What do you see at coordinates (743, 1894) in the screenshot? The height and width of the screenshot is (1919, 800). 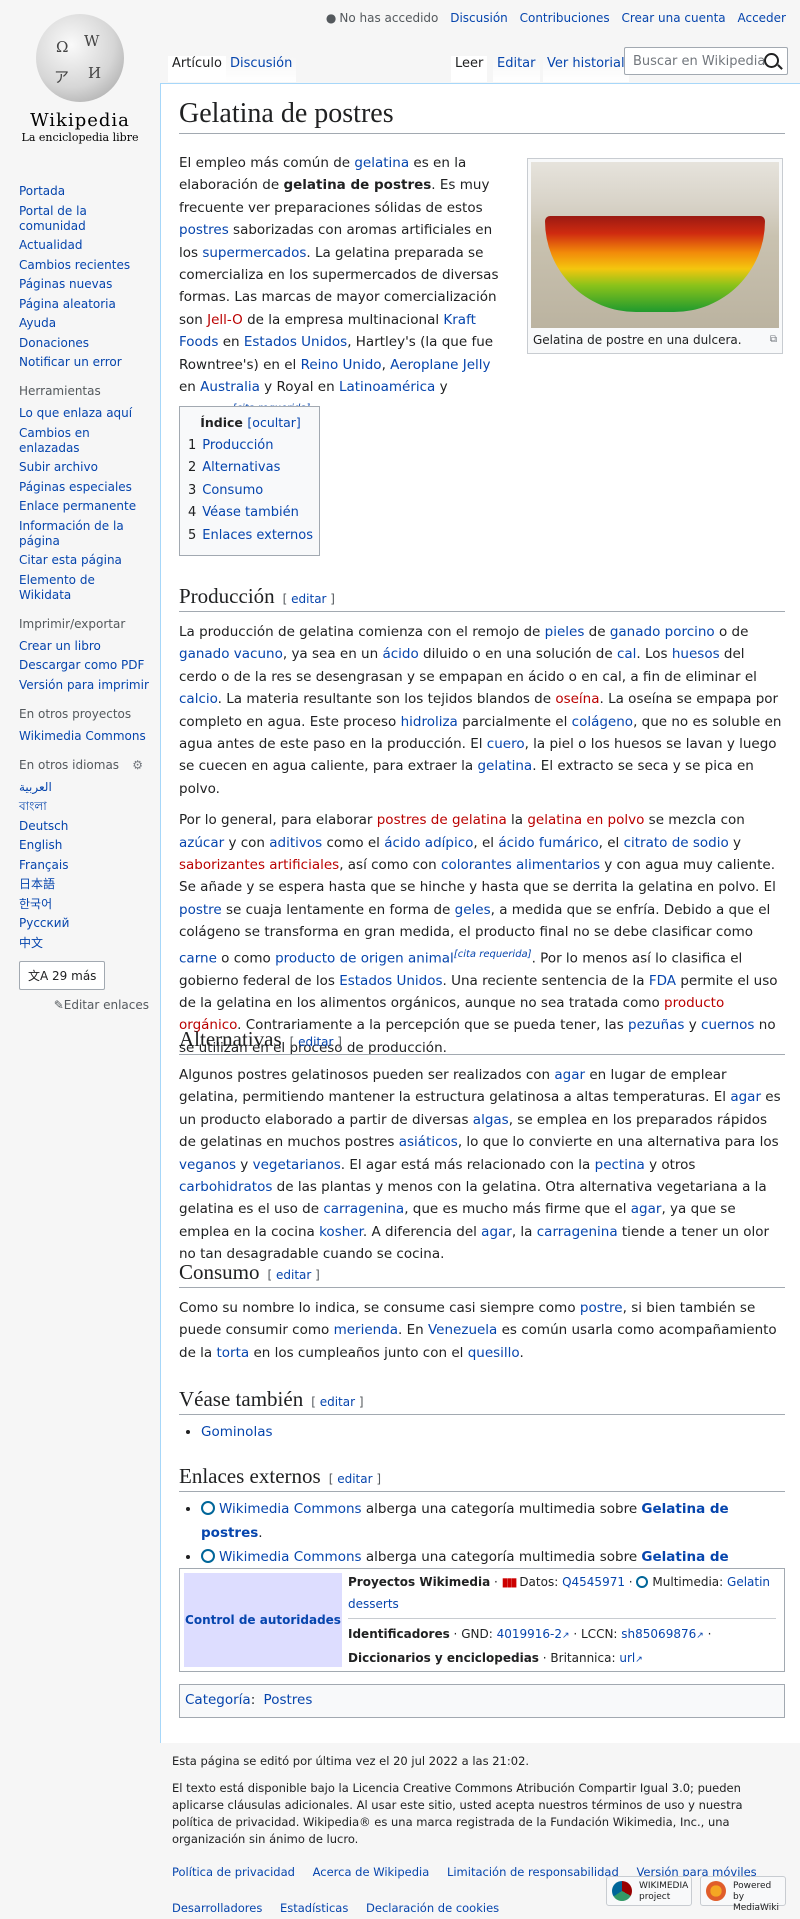 I see `mediawiki-badge: Powered by MediaWiki` at bounding box center [743, 1894].